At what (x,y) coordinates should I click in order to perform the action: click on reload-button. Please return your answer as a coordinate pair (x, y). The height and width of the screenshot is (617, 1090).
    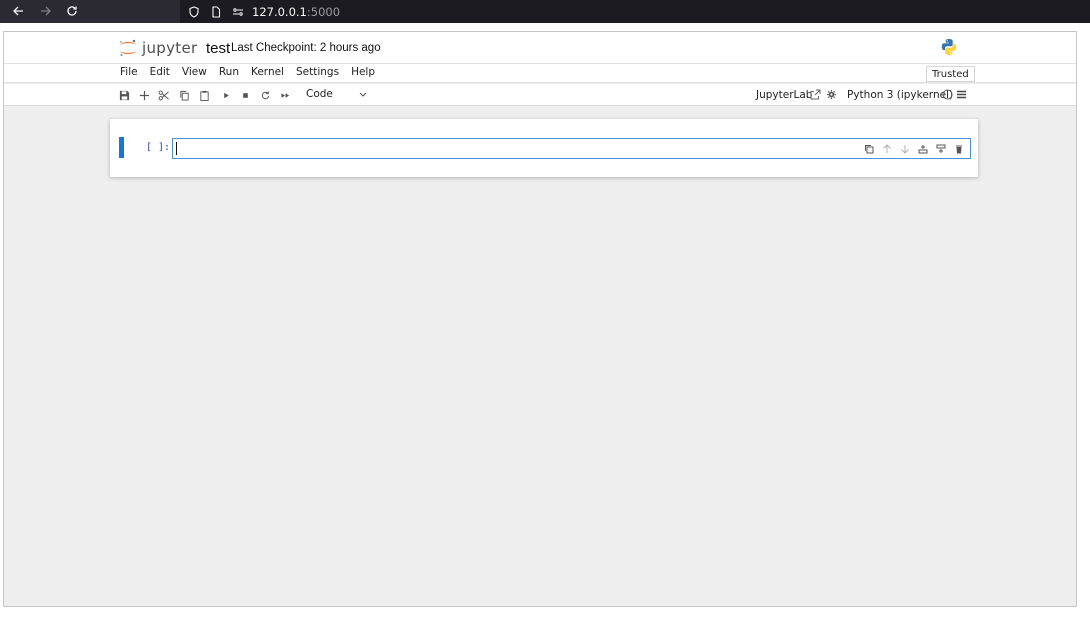
    Looking at the image, I should click on (72, 11).